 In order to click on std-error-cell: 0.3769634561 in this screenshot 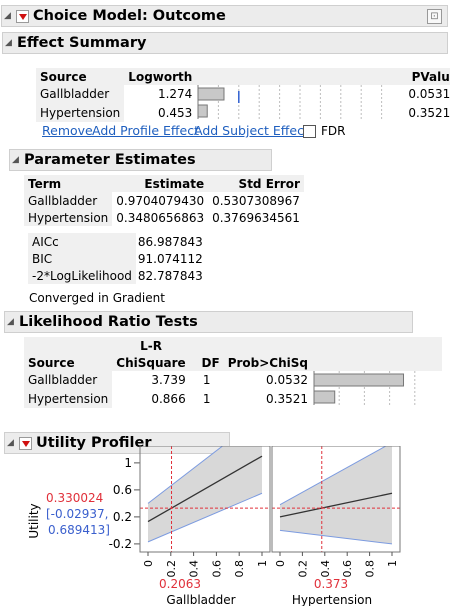, I will do `click(256, 217)`.